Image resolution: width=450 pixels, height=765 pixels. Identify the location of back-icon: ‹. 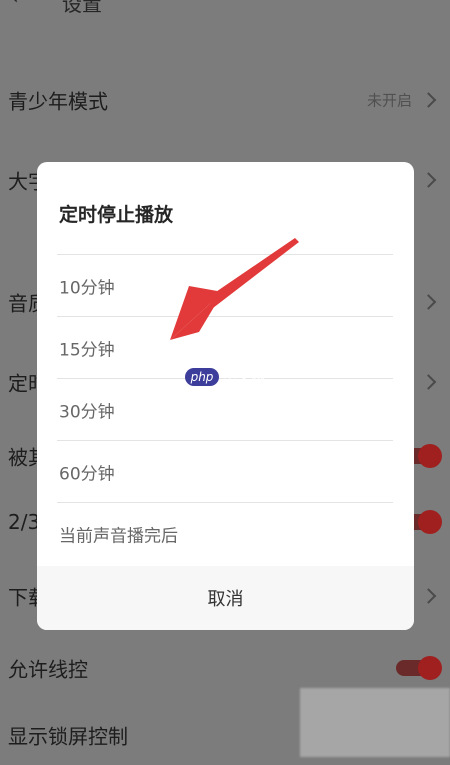
(20, 5).